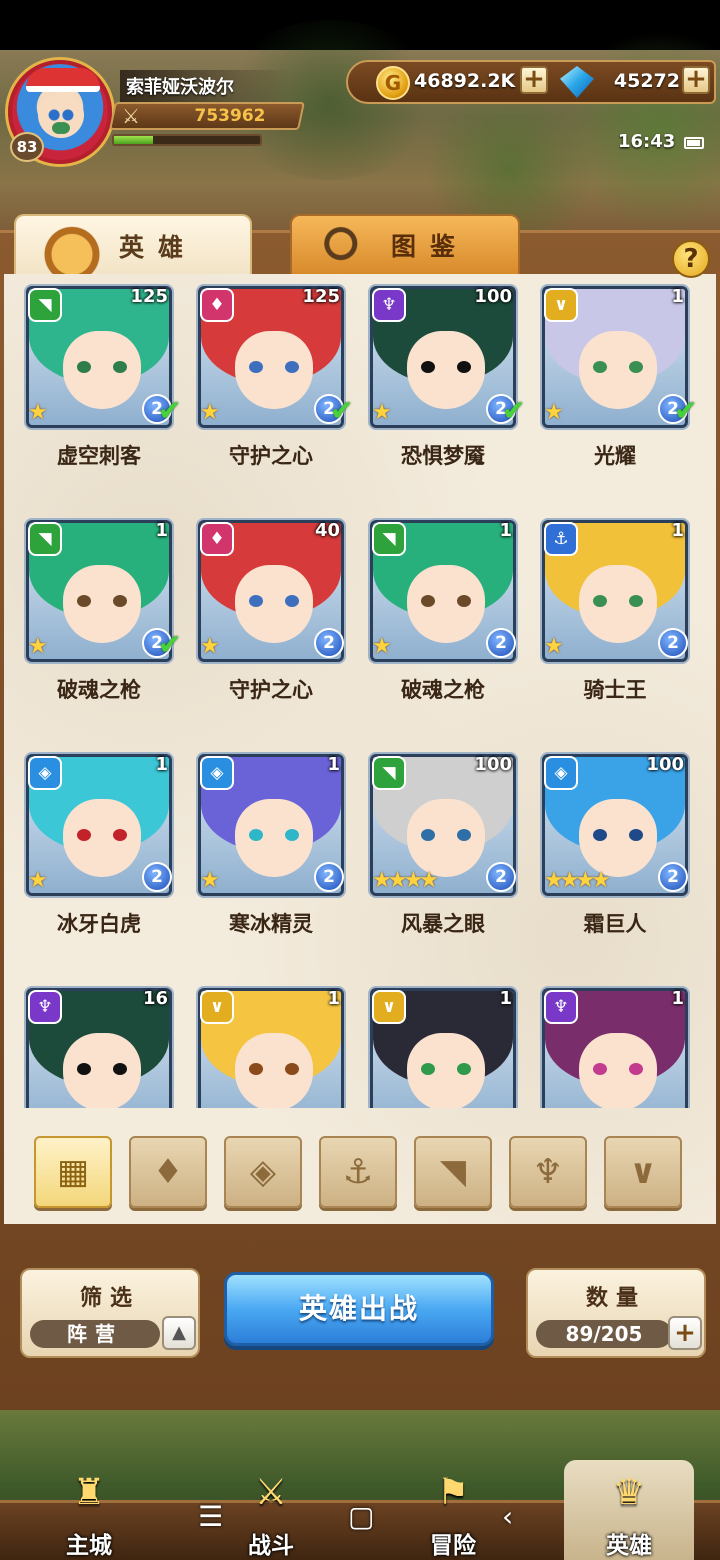 This screenshot has height=1560, width=720. Describe the element at coordinates (72, 249) in the screenshot. I see `helmet-icon` at that location.